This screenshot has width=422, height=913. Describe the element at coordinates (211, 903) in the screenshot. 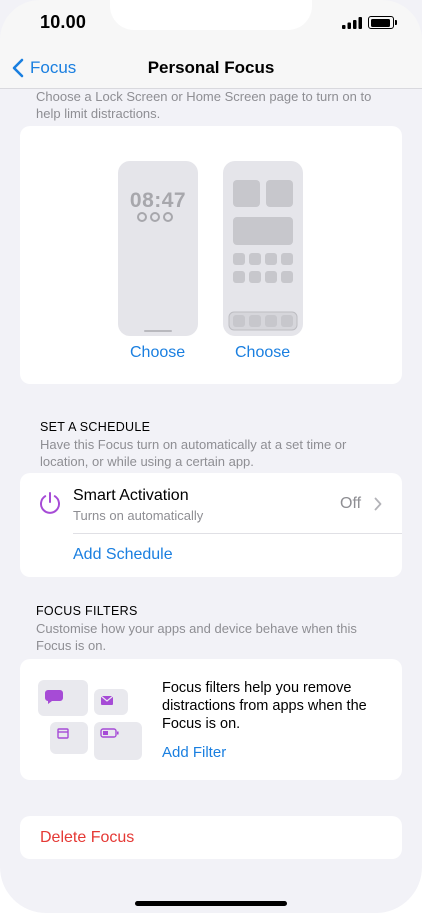

I see `home-indicator` at that location.